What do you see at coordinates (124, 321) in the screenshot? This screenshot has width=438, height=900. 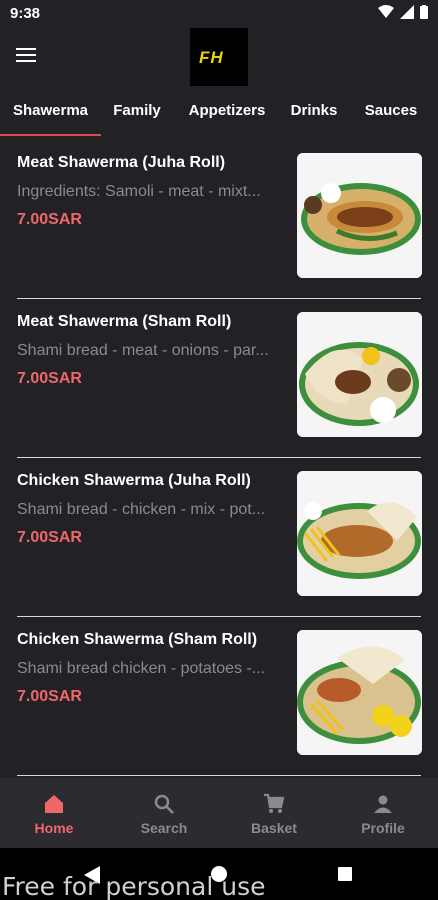 I see `item-title: Meat Shawerma (Sham Roll)` at bounding box center [124, 321].